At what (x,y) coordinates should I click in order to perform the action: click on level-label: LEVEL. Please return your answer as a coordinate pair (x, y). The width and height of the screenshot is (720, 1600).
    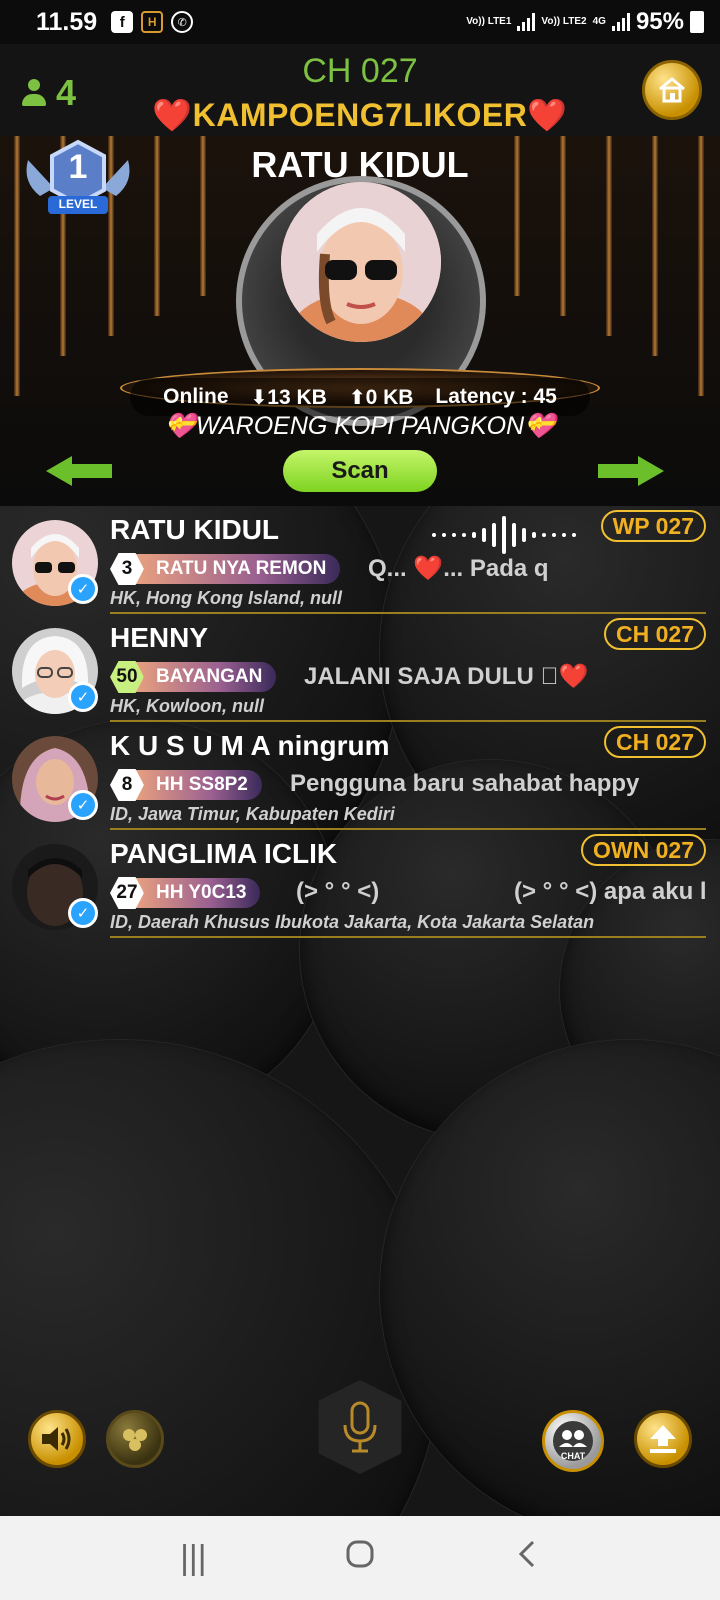
    Looking at the image, I should click on (78, 204).